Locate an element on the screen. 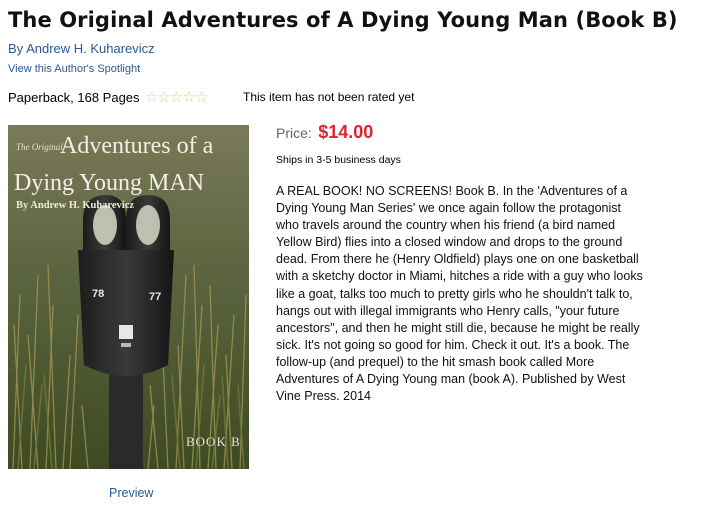 The image size is (707, 532). cover-small-text: The Original is located at coordinates (39, 147).